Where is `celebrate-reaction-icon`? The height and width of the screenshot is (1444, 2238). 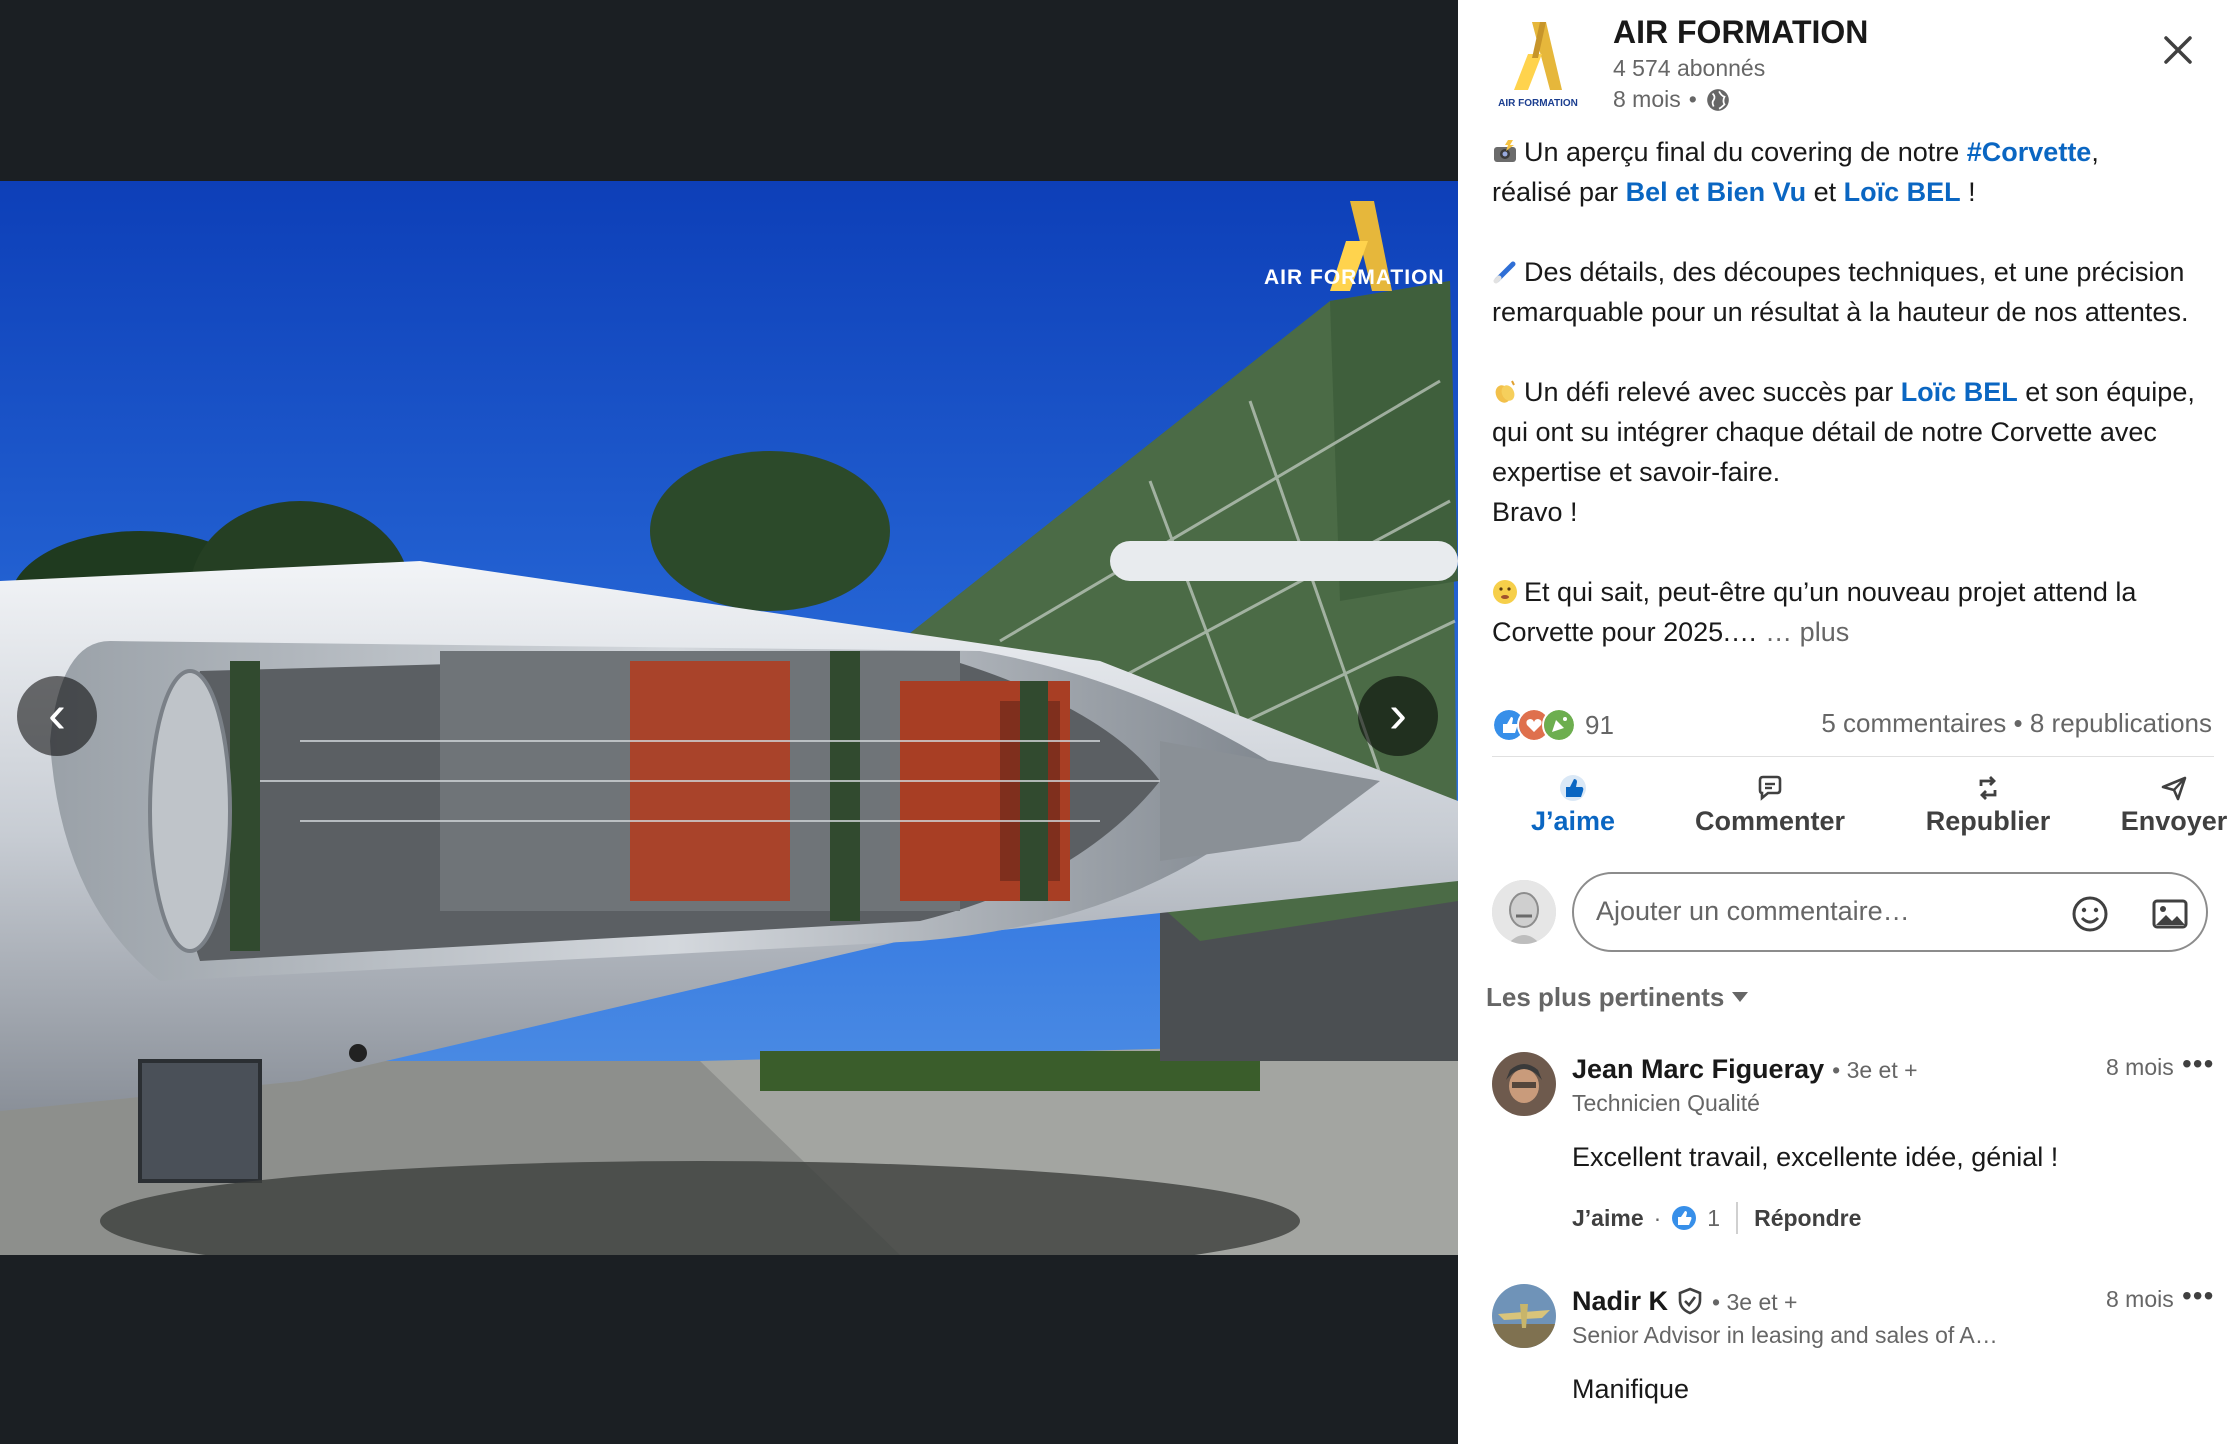
celebrate-reaction-icon is located at coordinates (1559, 725).